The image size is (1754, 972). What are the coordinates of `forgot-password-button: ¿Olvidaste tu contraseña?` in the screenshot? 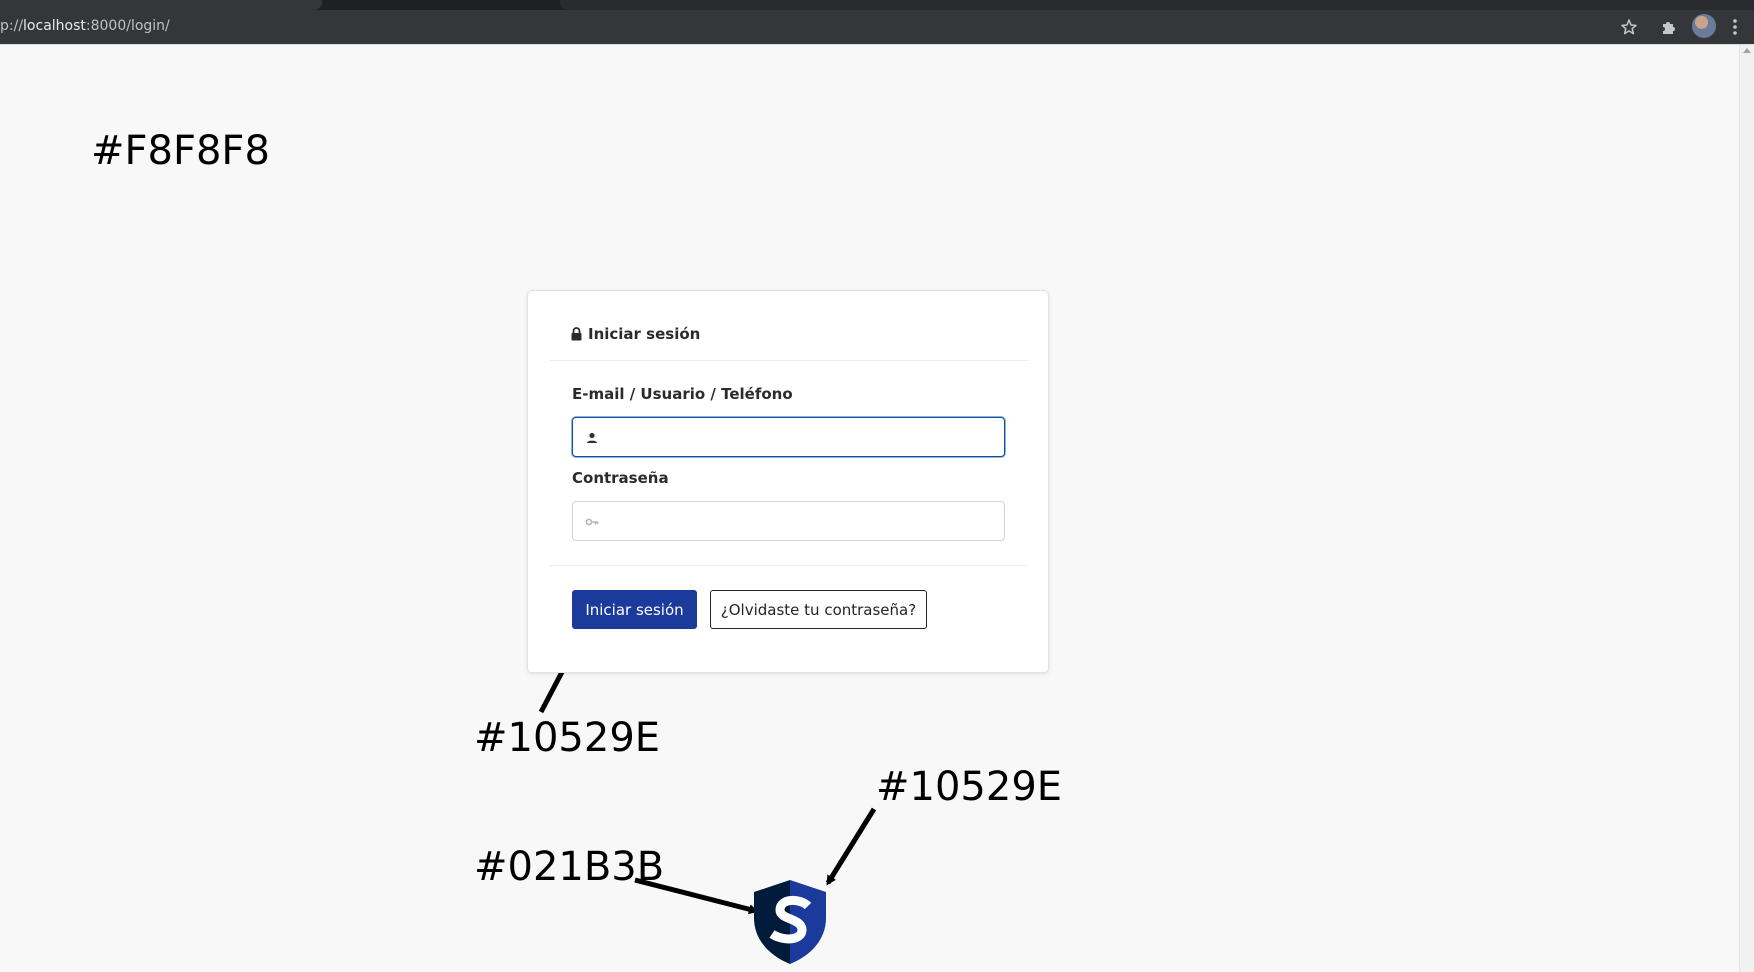 It's located at (818, 609).